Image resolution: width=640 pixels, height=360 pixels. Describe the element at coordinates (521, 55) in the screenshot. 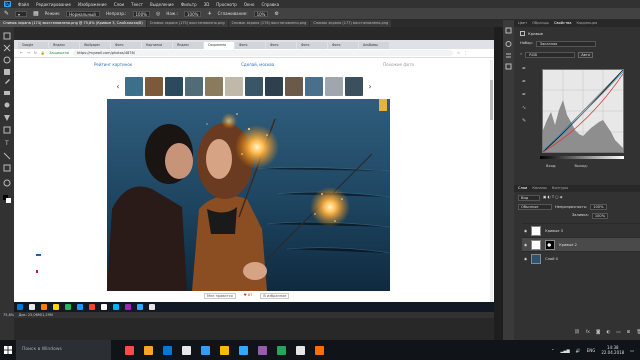

I see `hand-tool-icon: ☝` at that location.